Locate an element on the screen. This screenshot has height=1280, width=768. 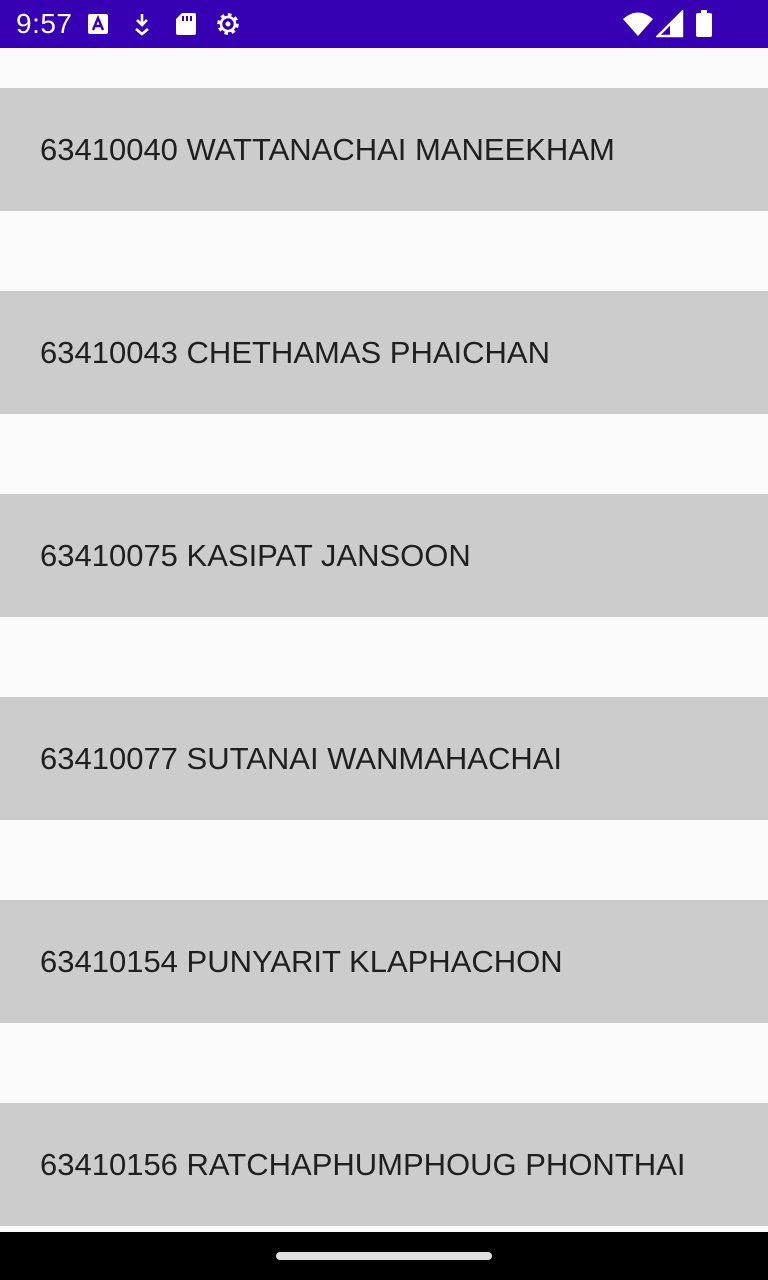
list-item-label: 63410040 WATTANACHAI MANEEKHAM is located at coordinates (327, 149).